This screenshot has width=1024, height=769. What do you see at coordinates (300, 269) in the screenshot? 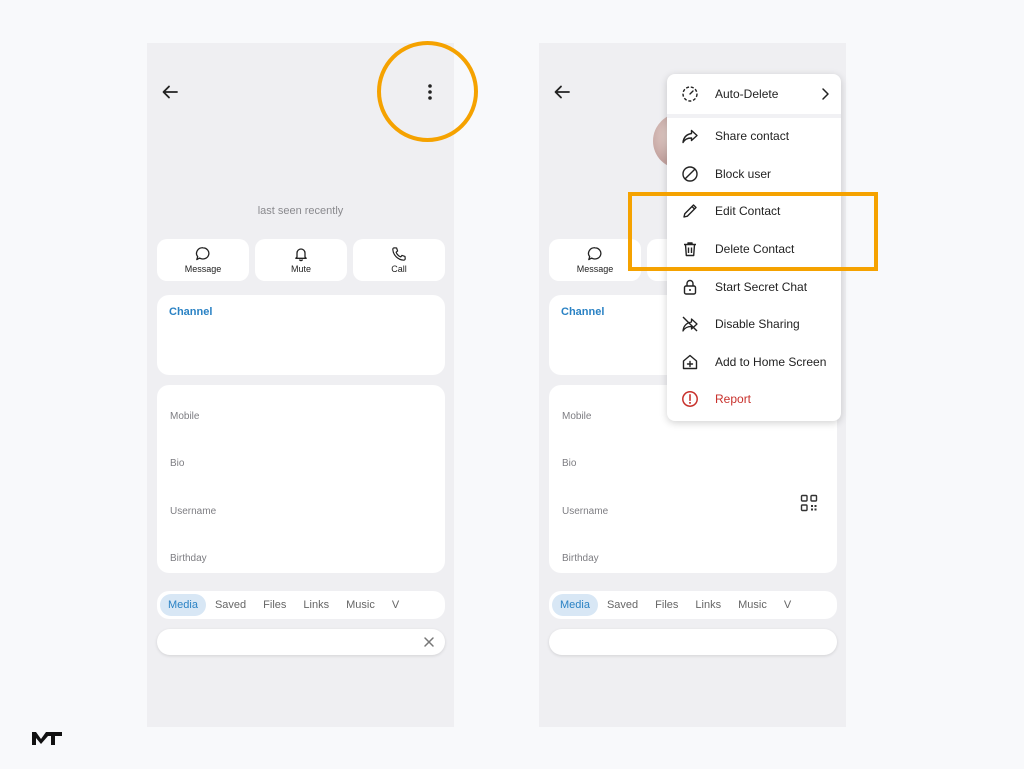
I see `mute-button-label: Mute` at bounding box center [300, 269].